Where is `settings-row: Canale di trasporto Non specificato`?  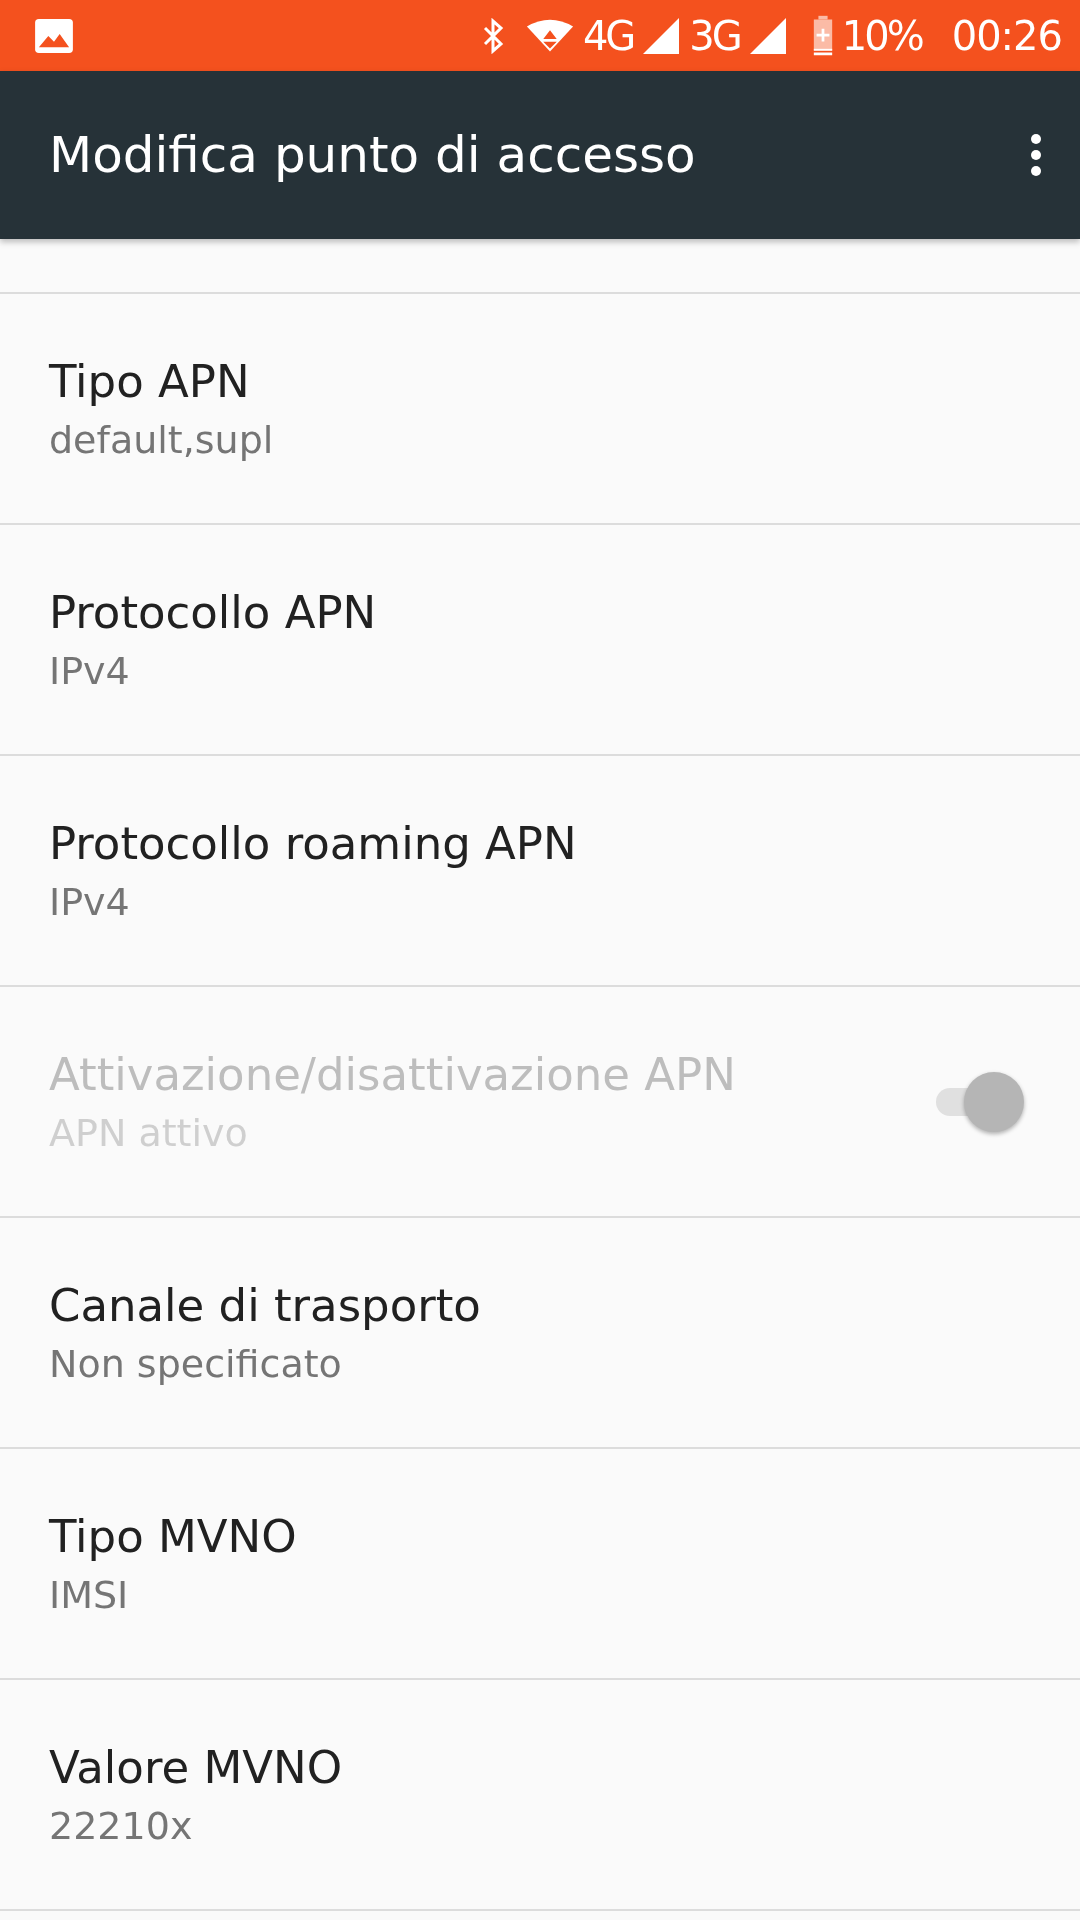
settings-row: Canale di trasporto Non specificato is located at coordinates (540, 1333).